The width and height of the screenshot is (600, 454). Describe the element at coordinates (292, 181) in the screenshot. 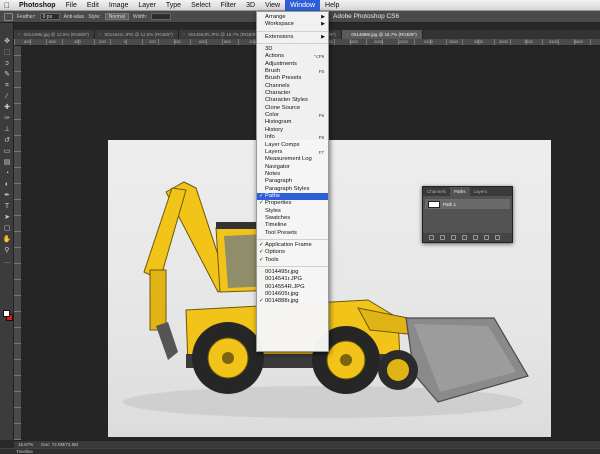

I see `window-menu-item-paragraph: Paragraph` at that location.